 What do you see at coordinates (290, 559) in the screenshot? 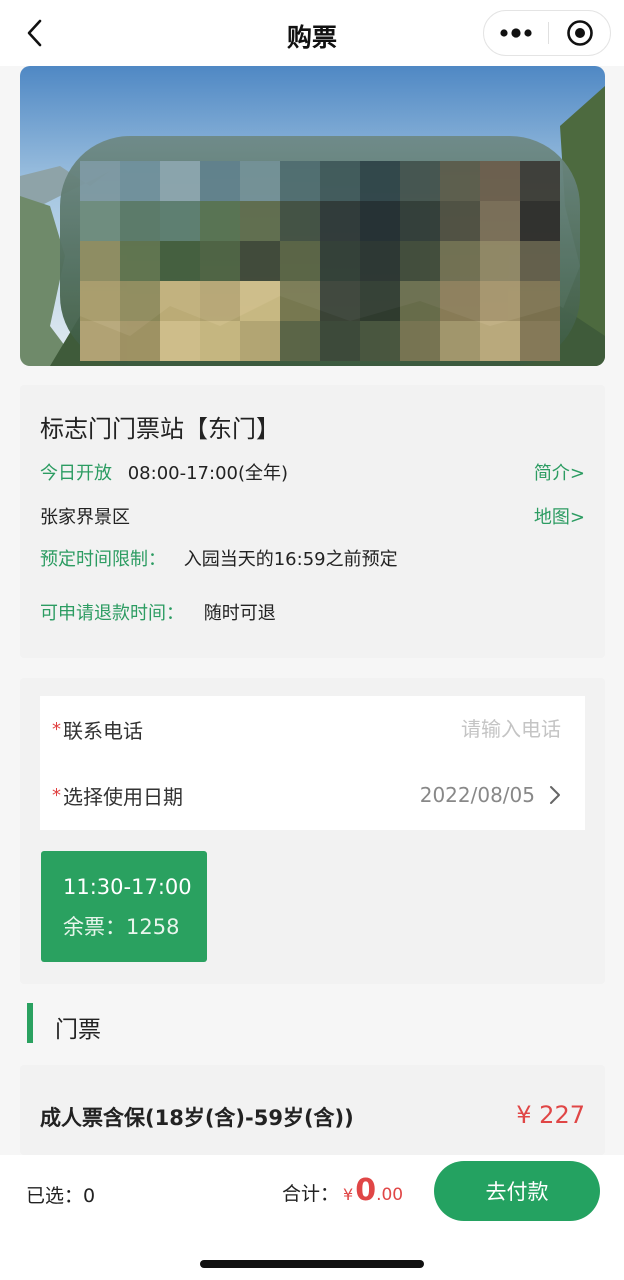
I see `booking-limit-value: 入园当天的16:59之前预定` at bounding box center [290, 559].